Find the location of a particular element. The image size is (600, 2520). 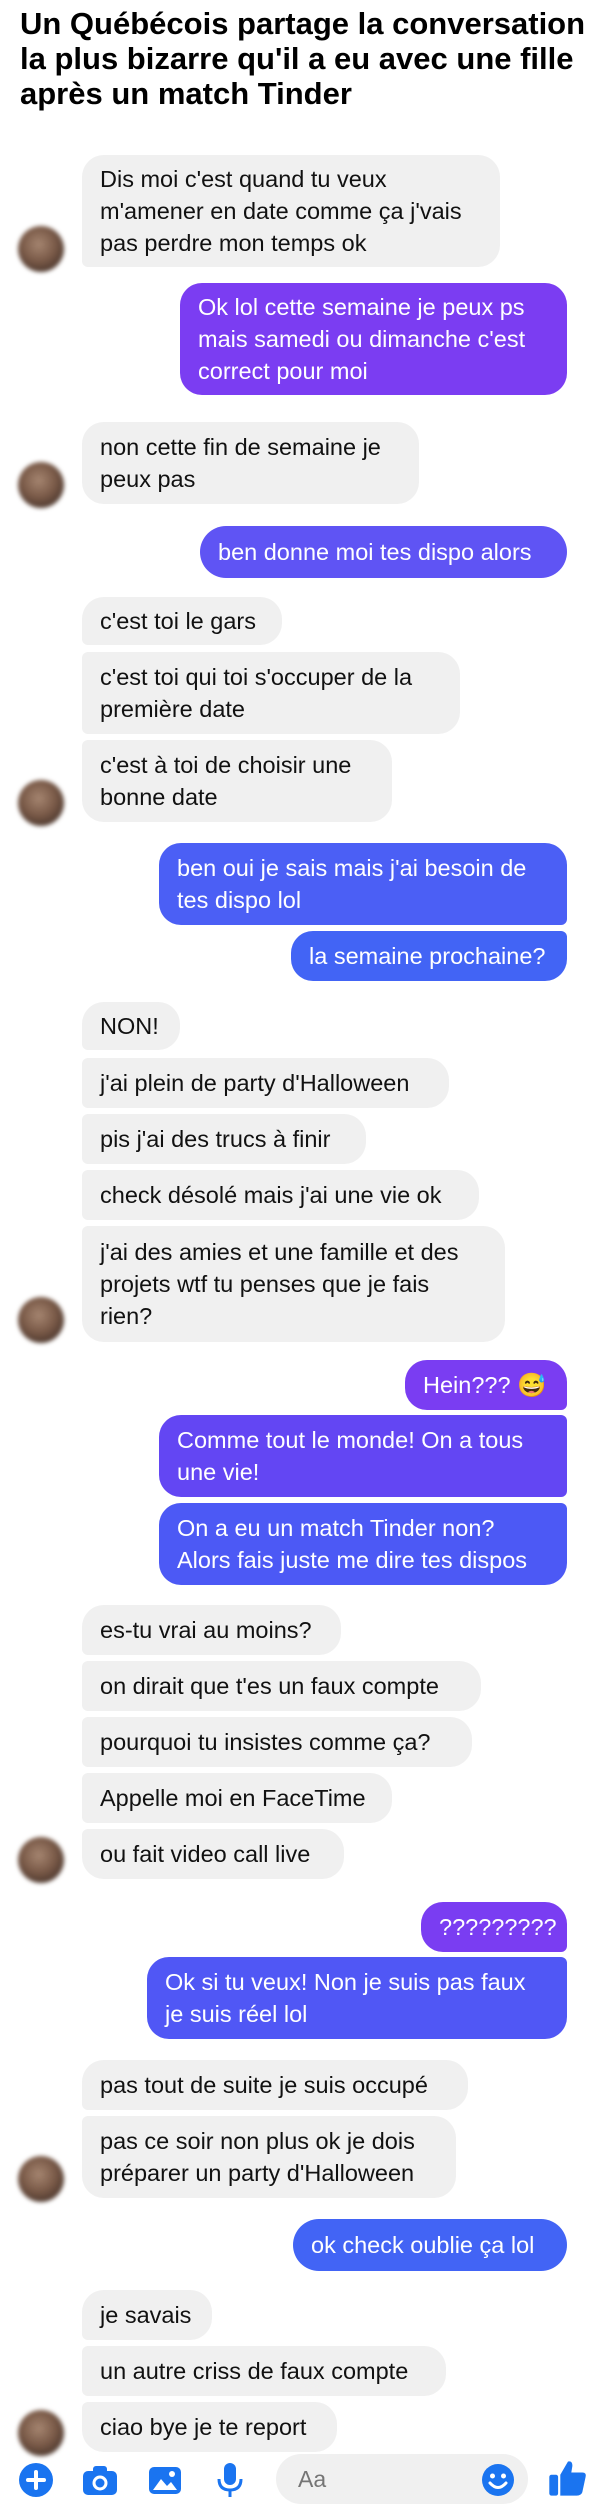

message-row: ben donne moi tes dispo alors is located at coordinates (300, 552).